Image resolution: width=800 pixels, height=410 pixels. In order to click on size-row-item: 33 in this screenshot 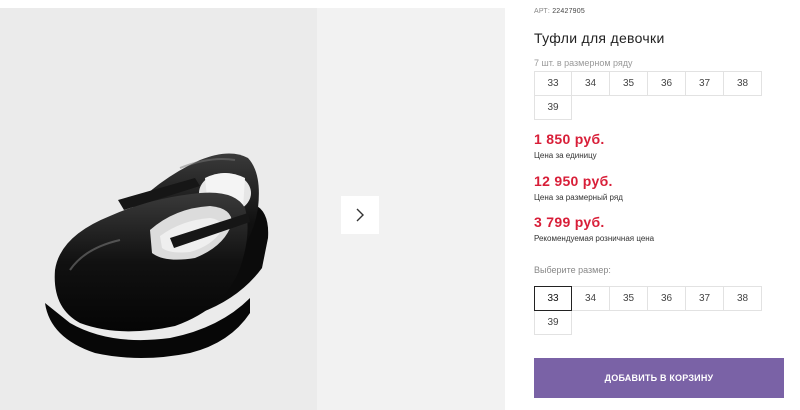, I will do `click(553, 83)`.